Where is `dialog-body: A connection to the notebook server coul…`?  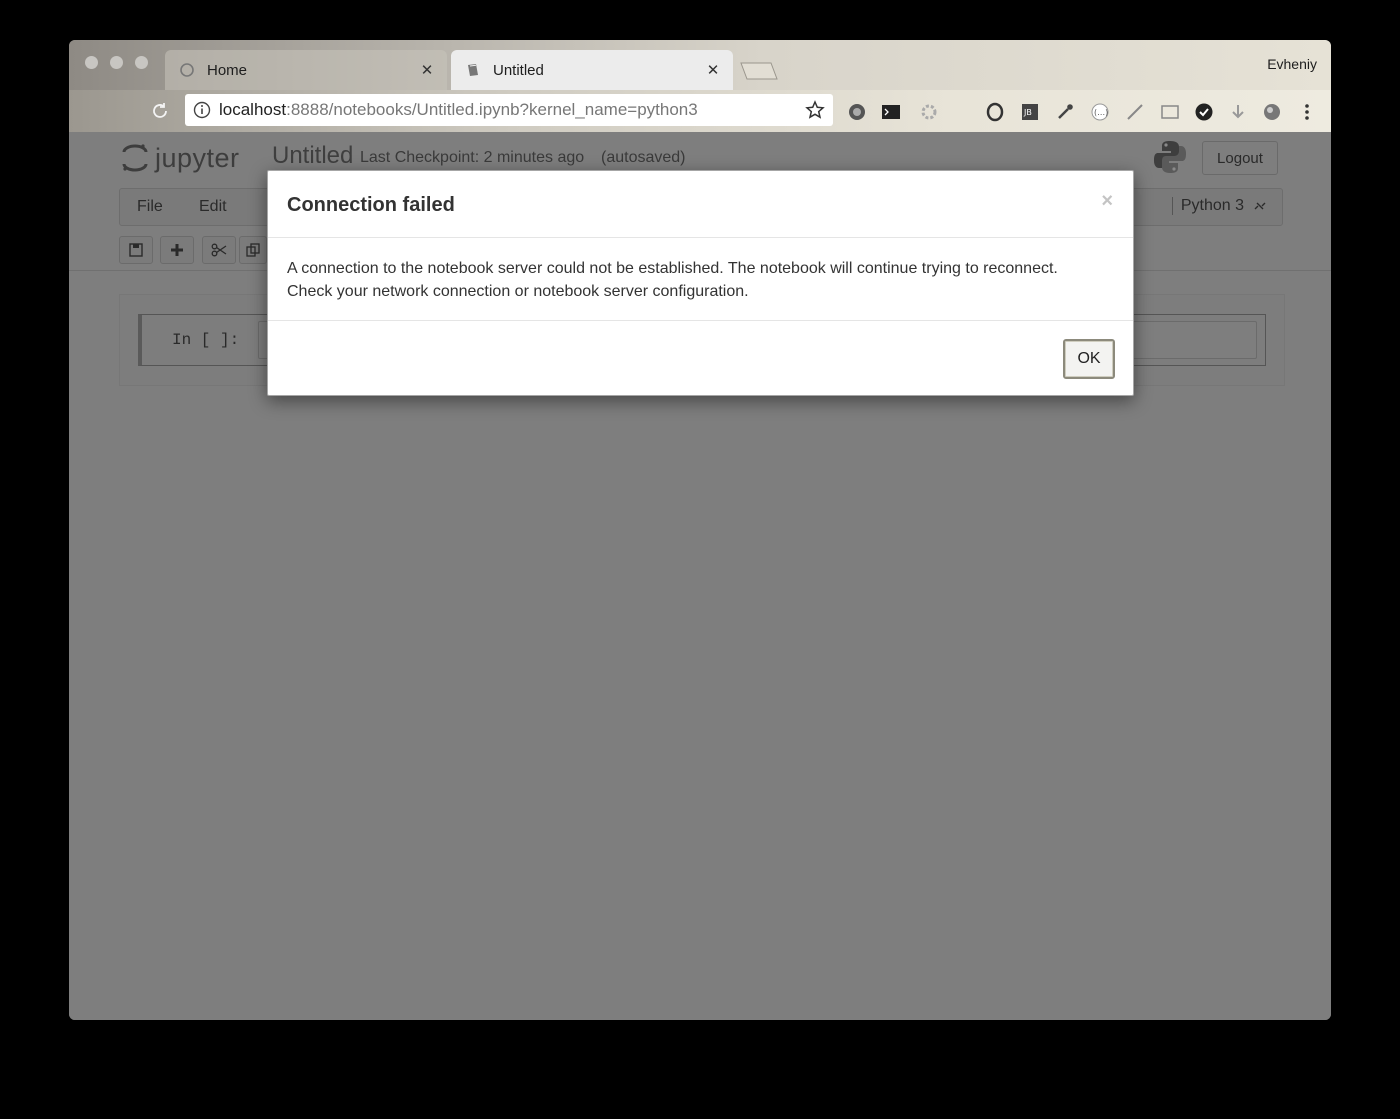
dialog-body: A connection to the notebook server coul… is located at coordinates (702, 280).